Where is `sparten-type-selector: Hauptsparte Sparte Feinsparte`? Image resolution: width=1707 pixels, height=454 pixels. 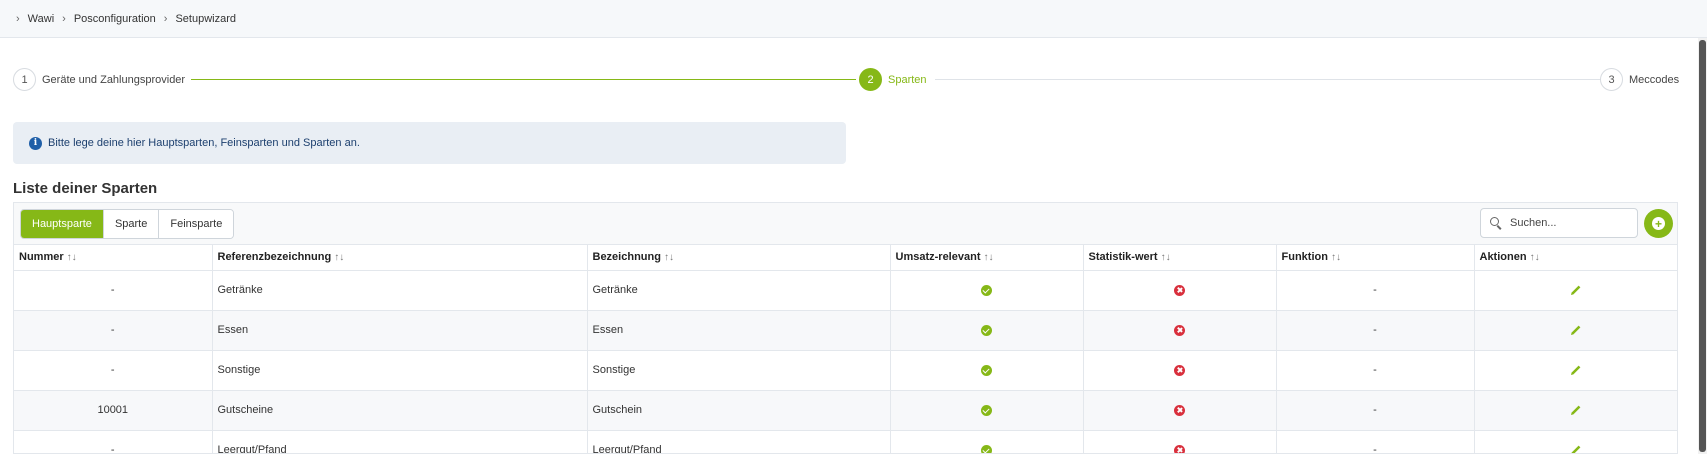 sparten-type-selector: Hauptsparte Sparte Feinsparte is located at coordinates (127, 224).